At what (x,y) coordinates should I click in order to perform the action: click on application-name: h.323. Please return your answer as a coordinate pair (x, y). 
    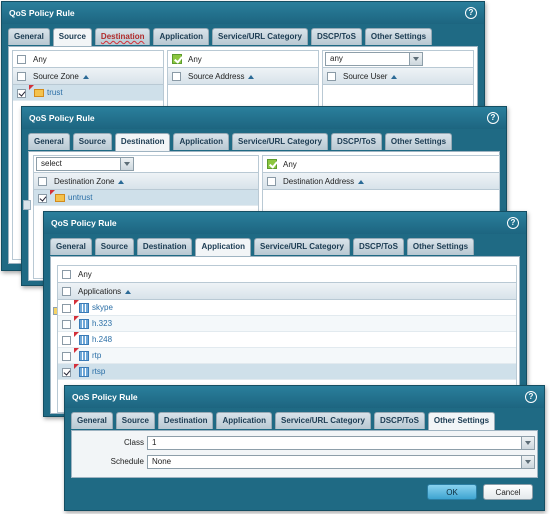
    Looking at the image, I should click on (102, 323).